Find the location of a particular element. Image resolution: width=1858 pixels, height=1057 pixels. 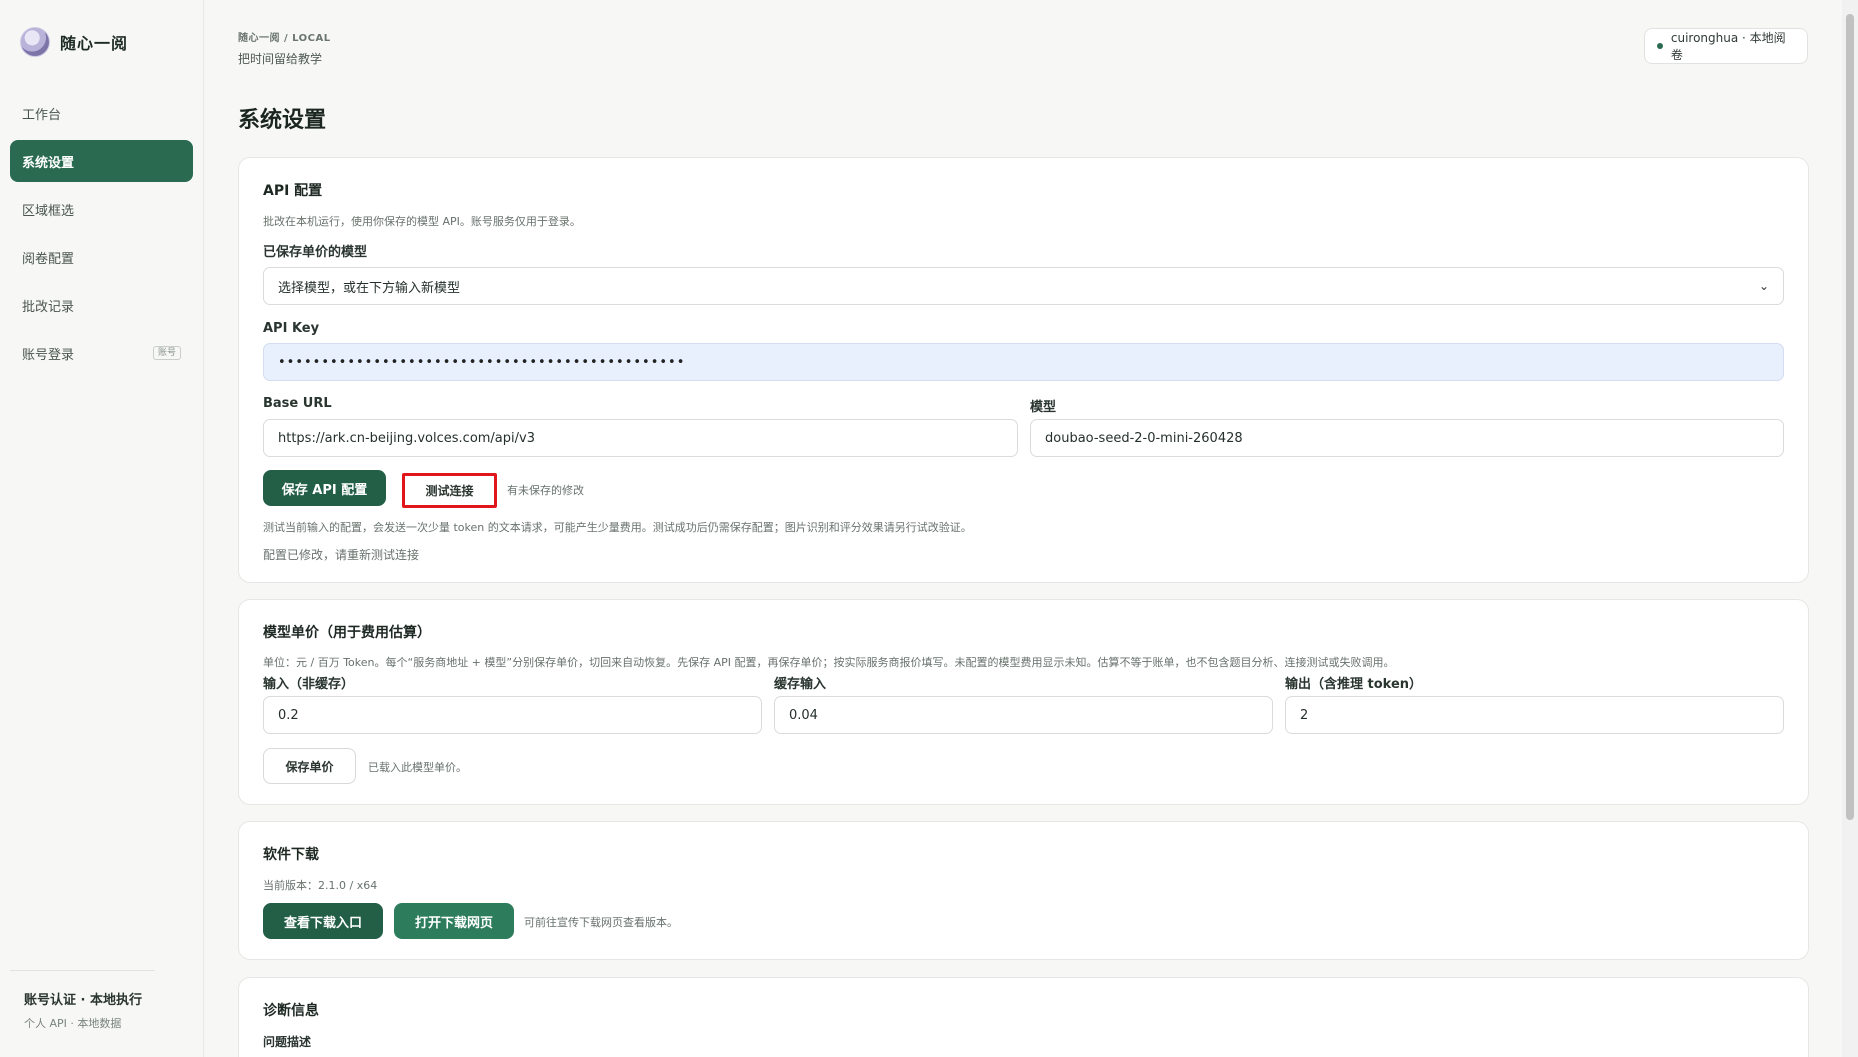

test-connection-button: 测试连接 is located at coordinates (449, 490).